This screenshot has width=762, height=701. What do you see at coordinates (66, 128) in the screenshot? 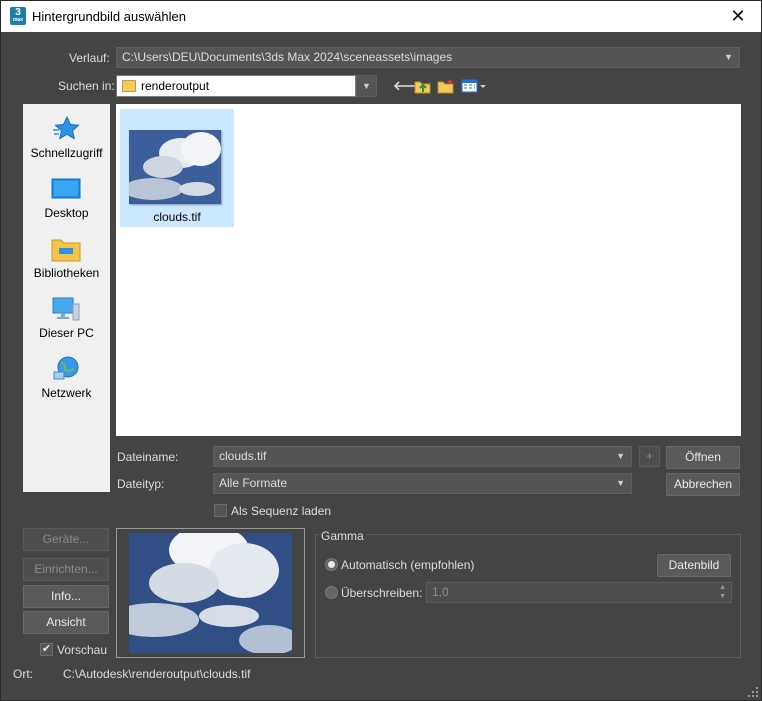
I see `star-icon` at bounding box center [66, 128].